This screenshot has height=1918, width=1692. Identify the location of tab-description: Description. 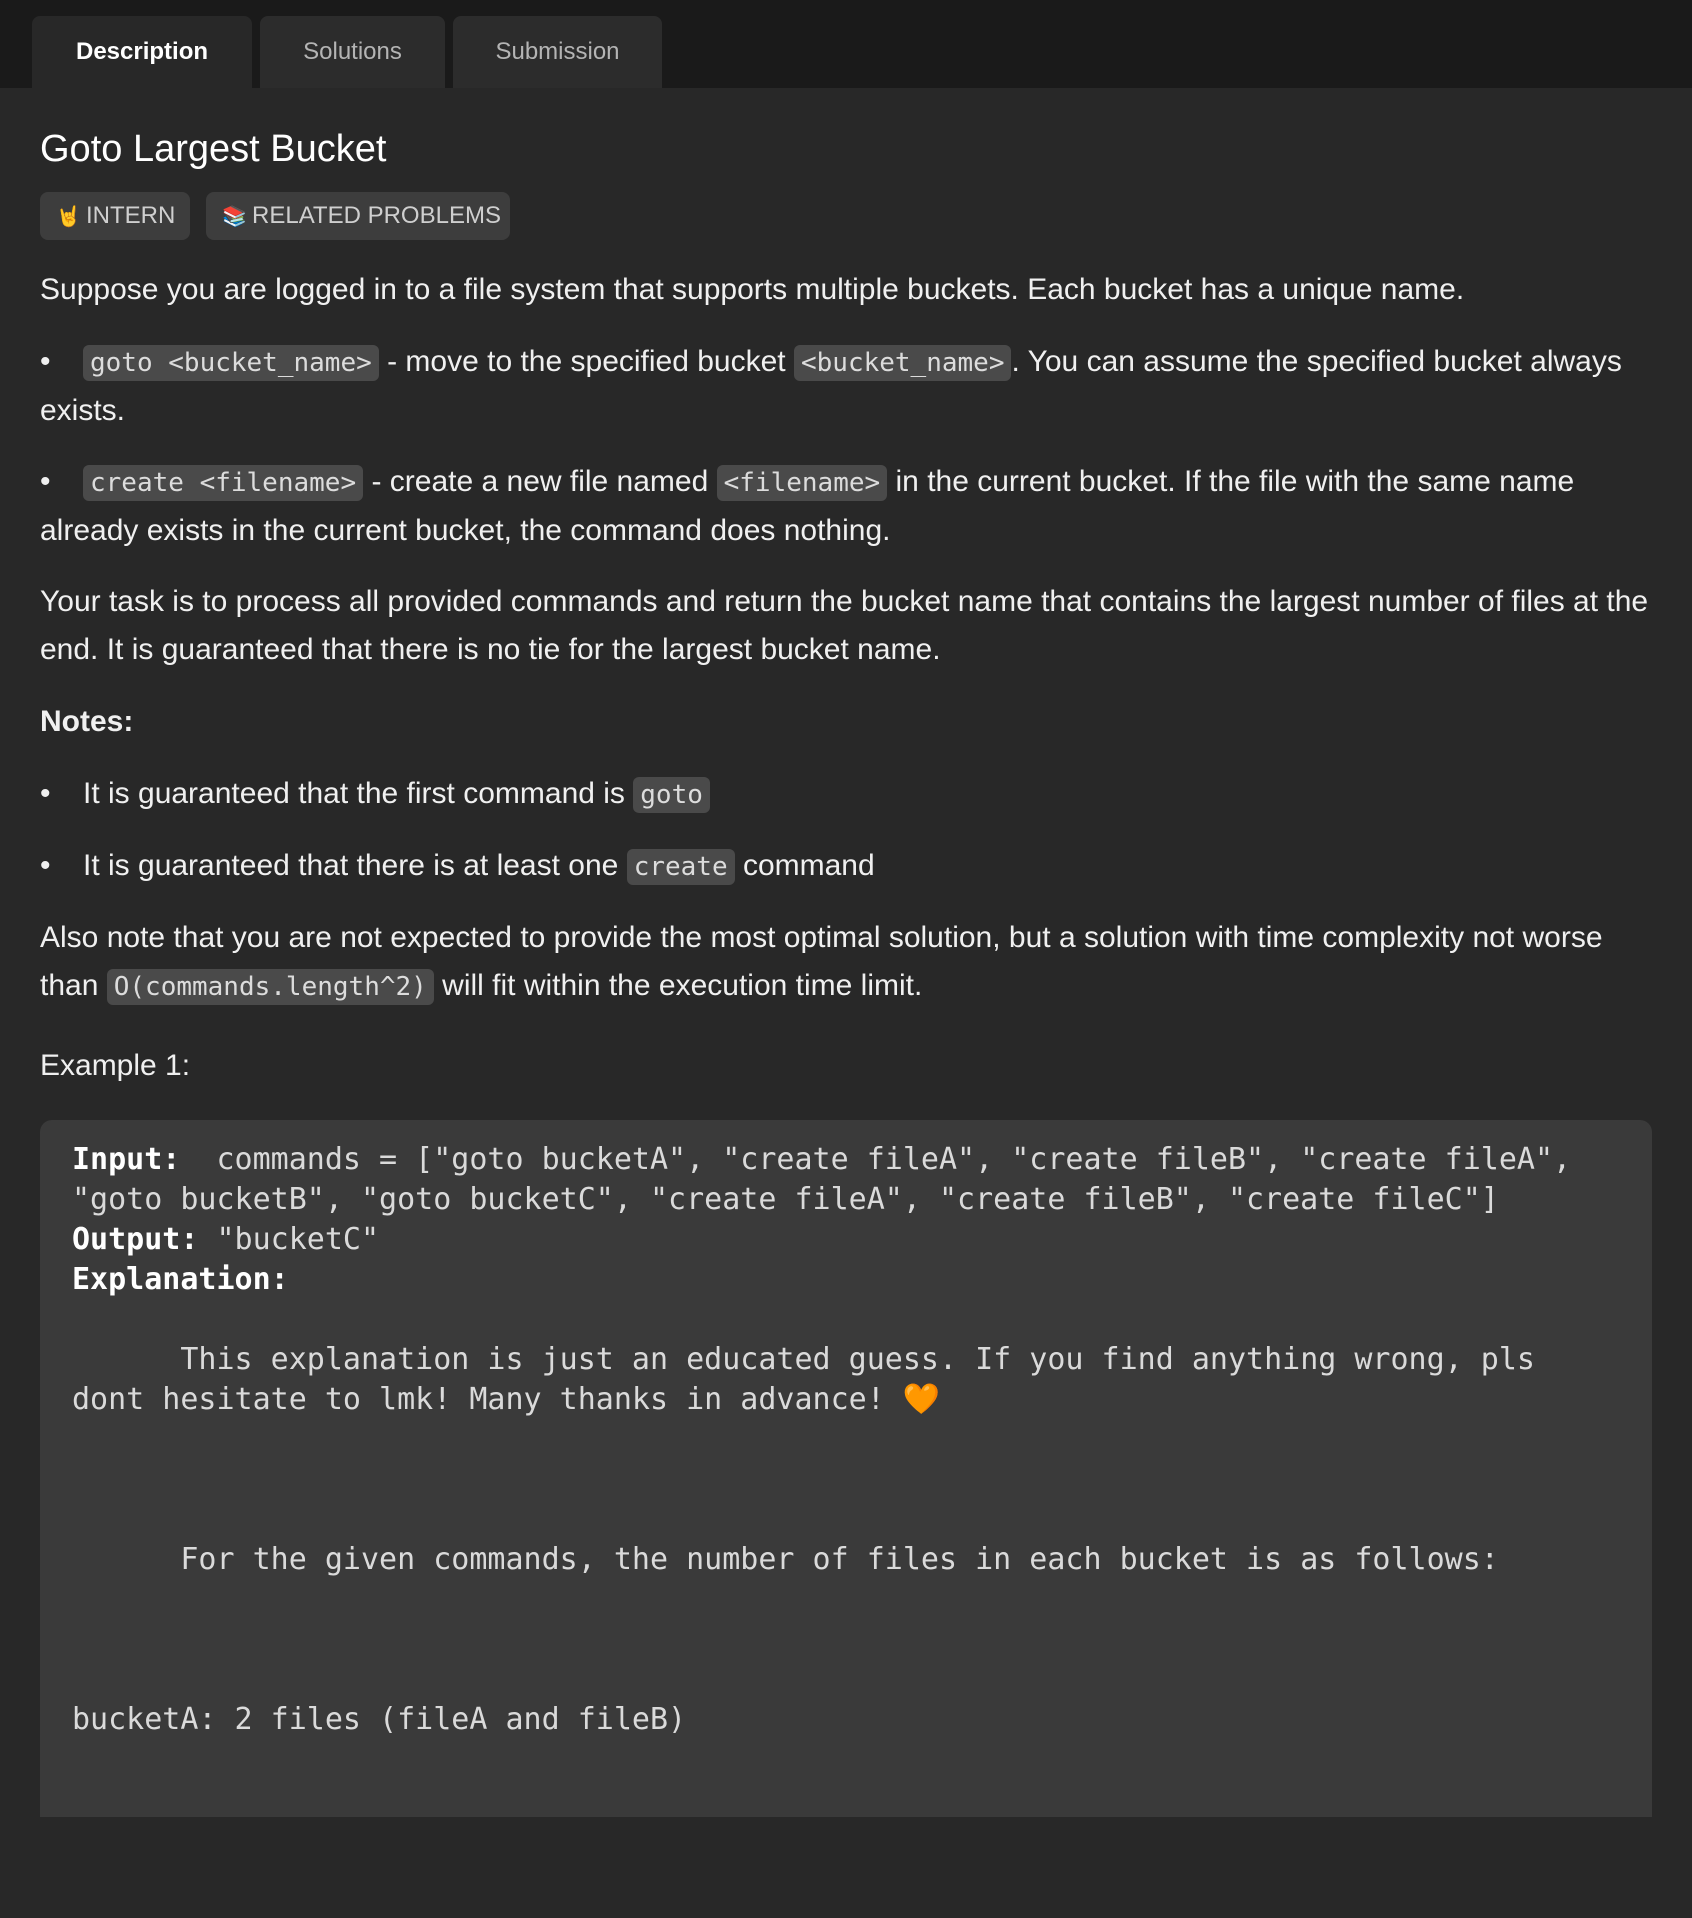
(142, 52).